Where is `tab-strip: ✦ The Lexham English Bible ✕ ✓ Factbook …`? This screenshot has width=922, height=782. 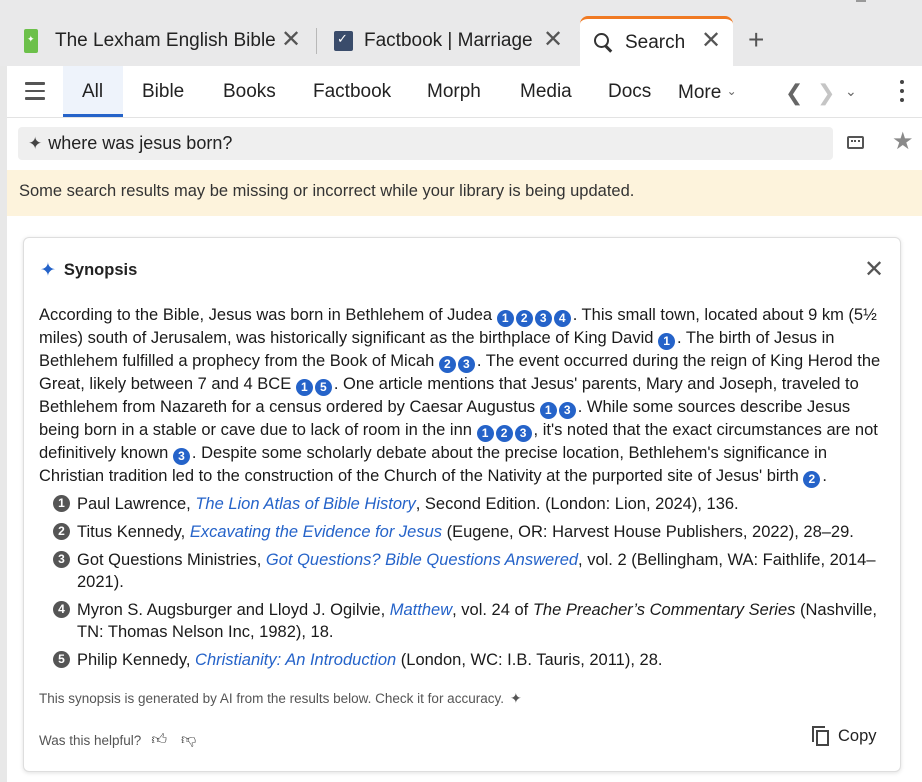 tab-strip: ✦ The Lexham English Bible ✕ ✓ Factbook … is located at coordinates (461, 33).